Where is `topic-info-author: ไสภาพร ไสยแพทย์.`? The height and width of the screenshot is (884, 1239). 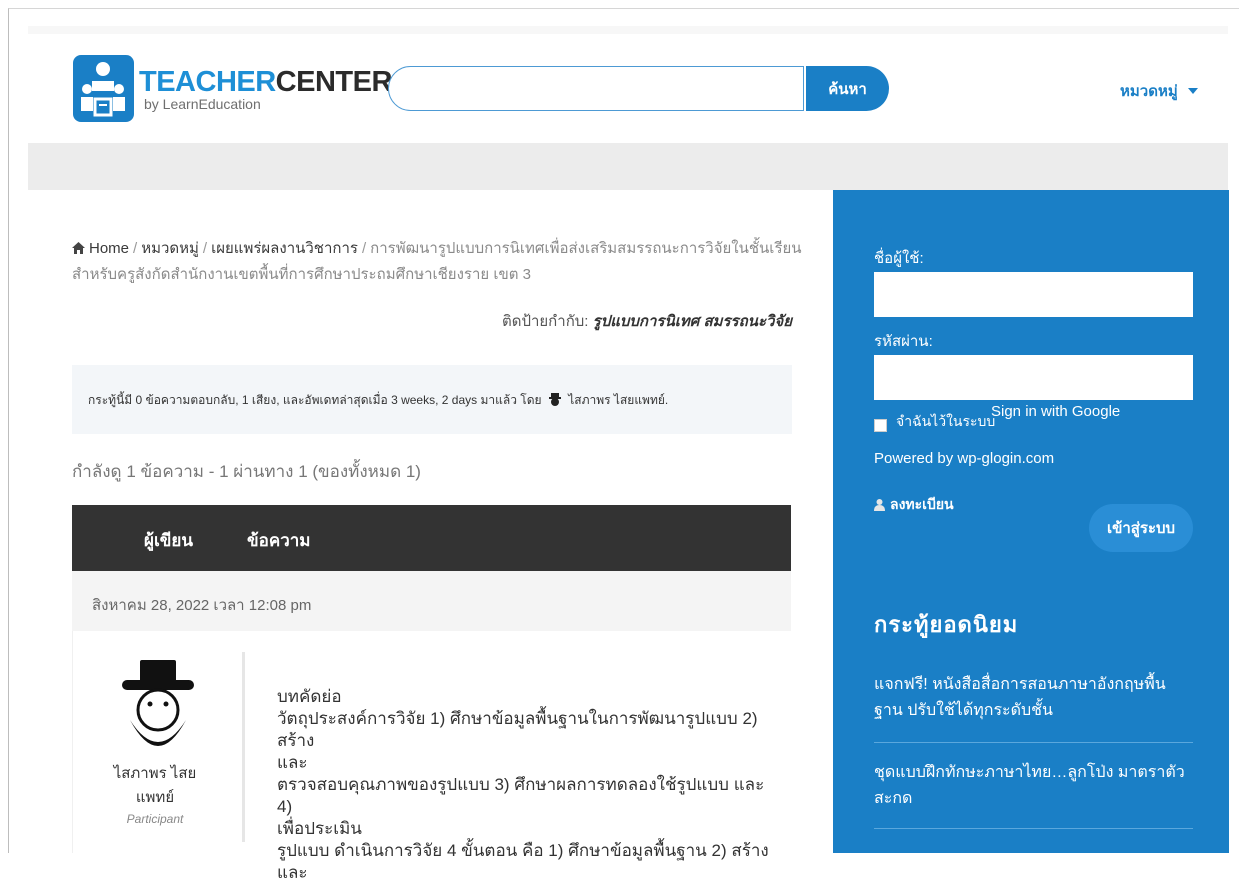 topic-info-author: ไสภาพร ไสยแพทย์. is located at coordinates (618, 400).